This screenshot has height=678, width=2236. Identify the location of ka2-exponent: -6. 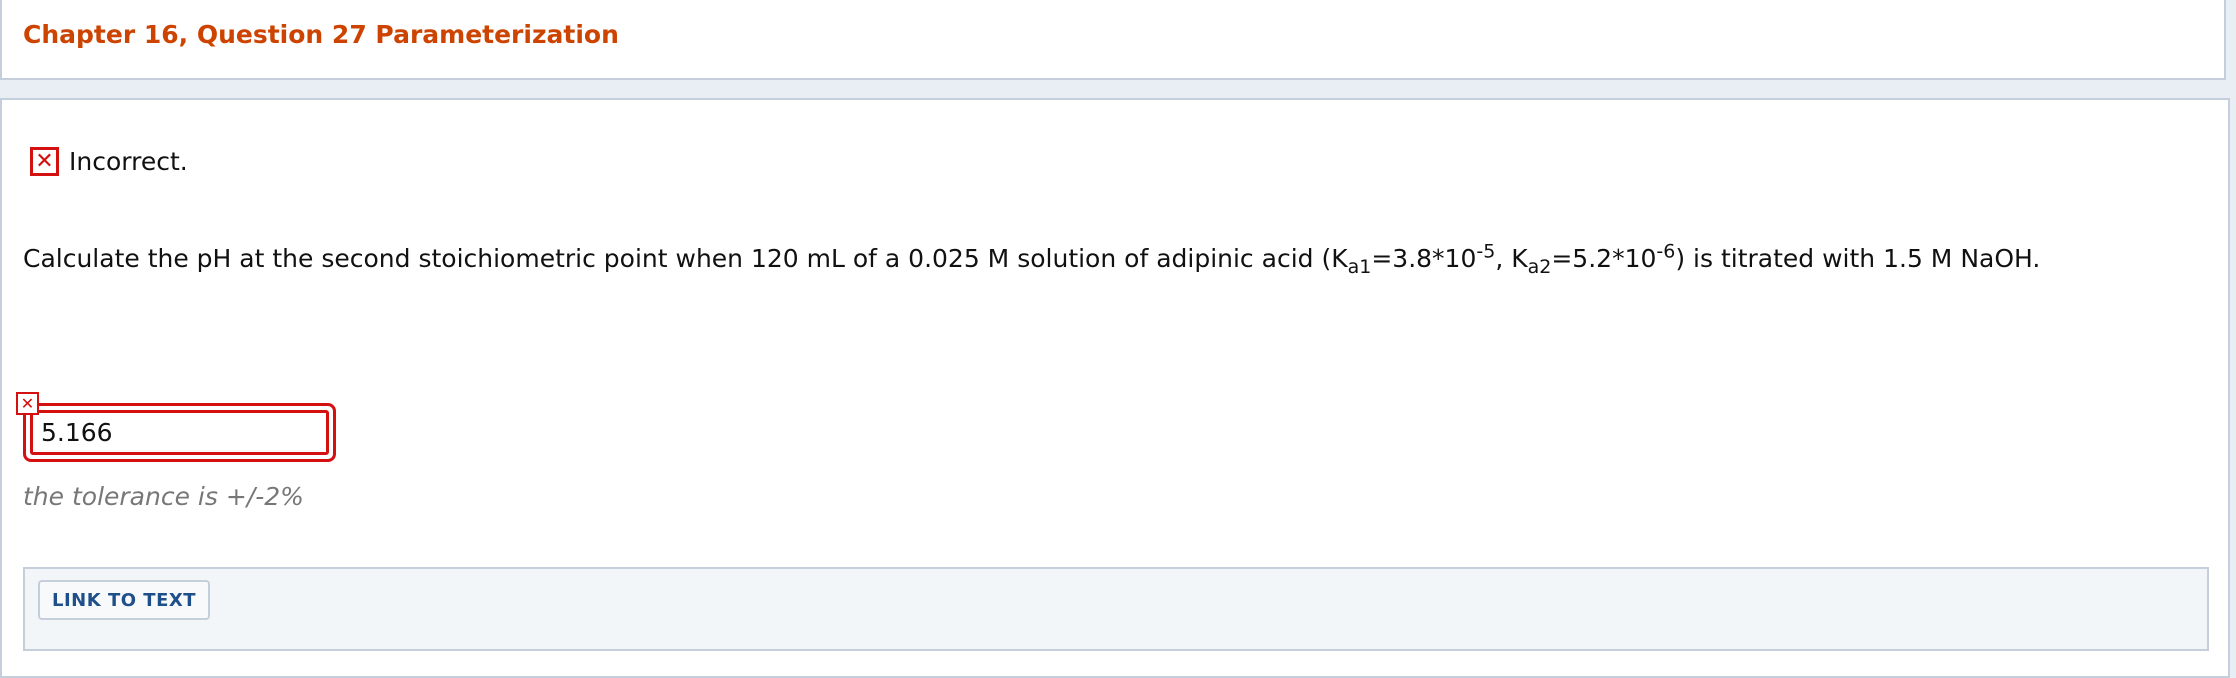
(1666, 251).